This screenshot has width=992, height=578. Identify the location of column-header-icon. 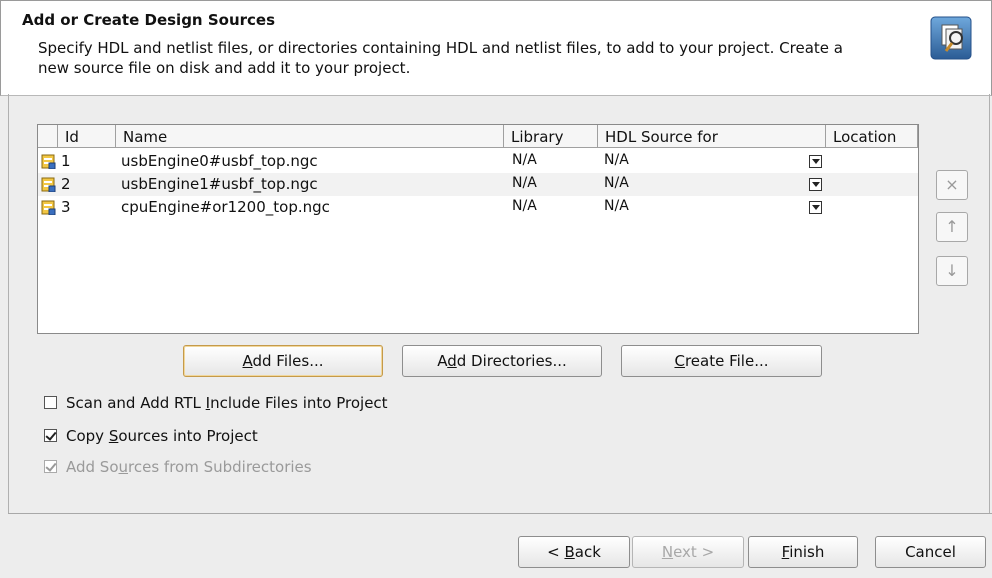
(48, 136).